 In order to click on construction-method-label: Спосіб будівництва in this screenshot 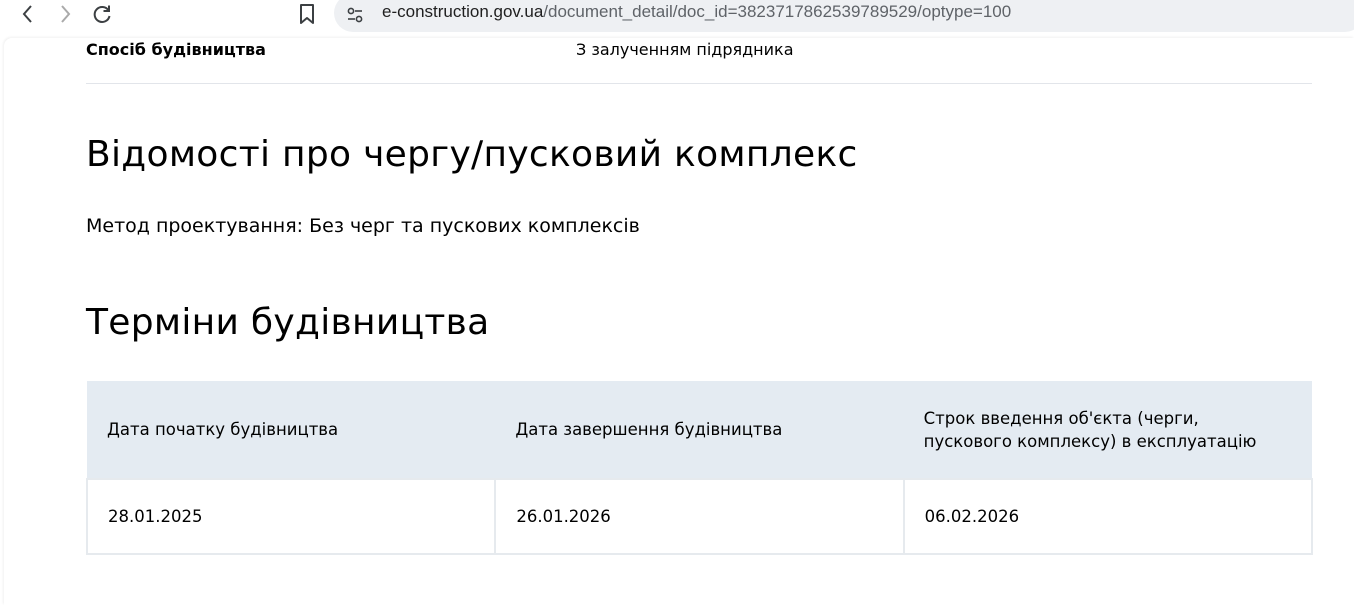, I will do `click(176, 49)`.